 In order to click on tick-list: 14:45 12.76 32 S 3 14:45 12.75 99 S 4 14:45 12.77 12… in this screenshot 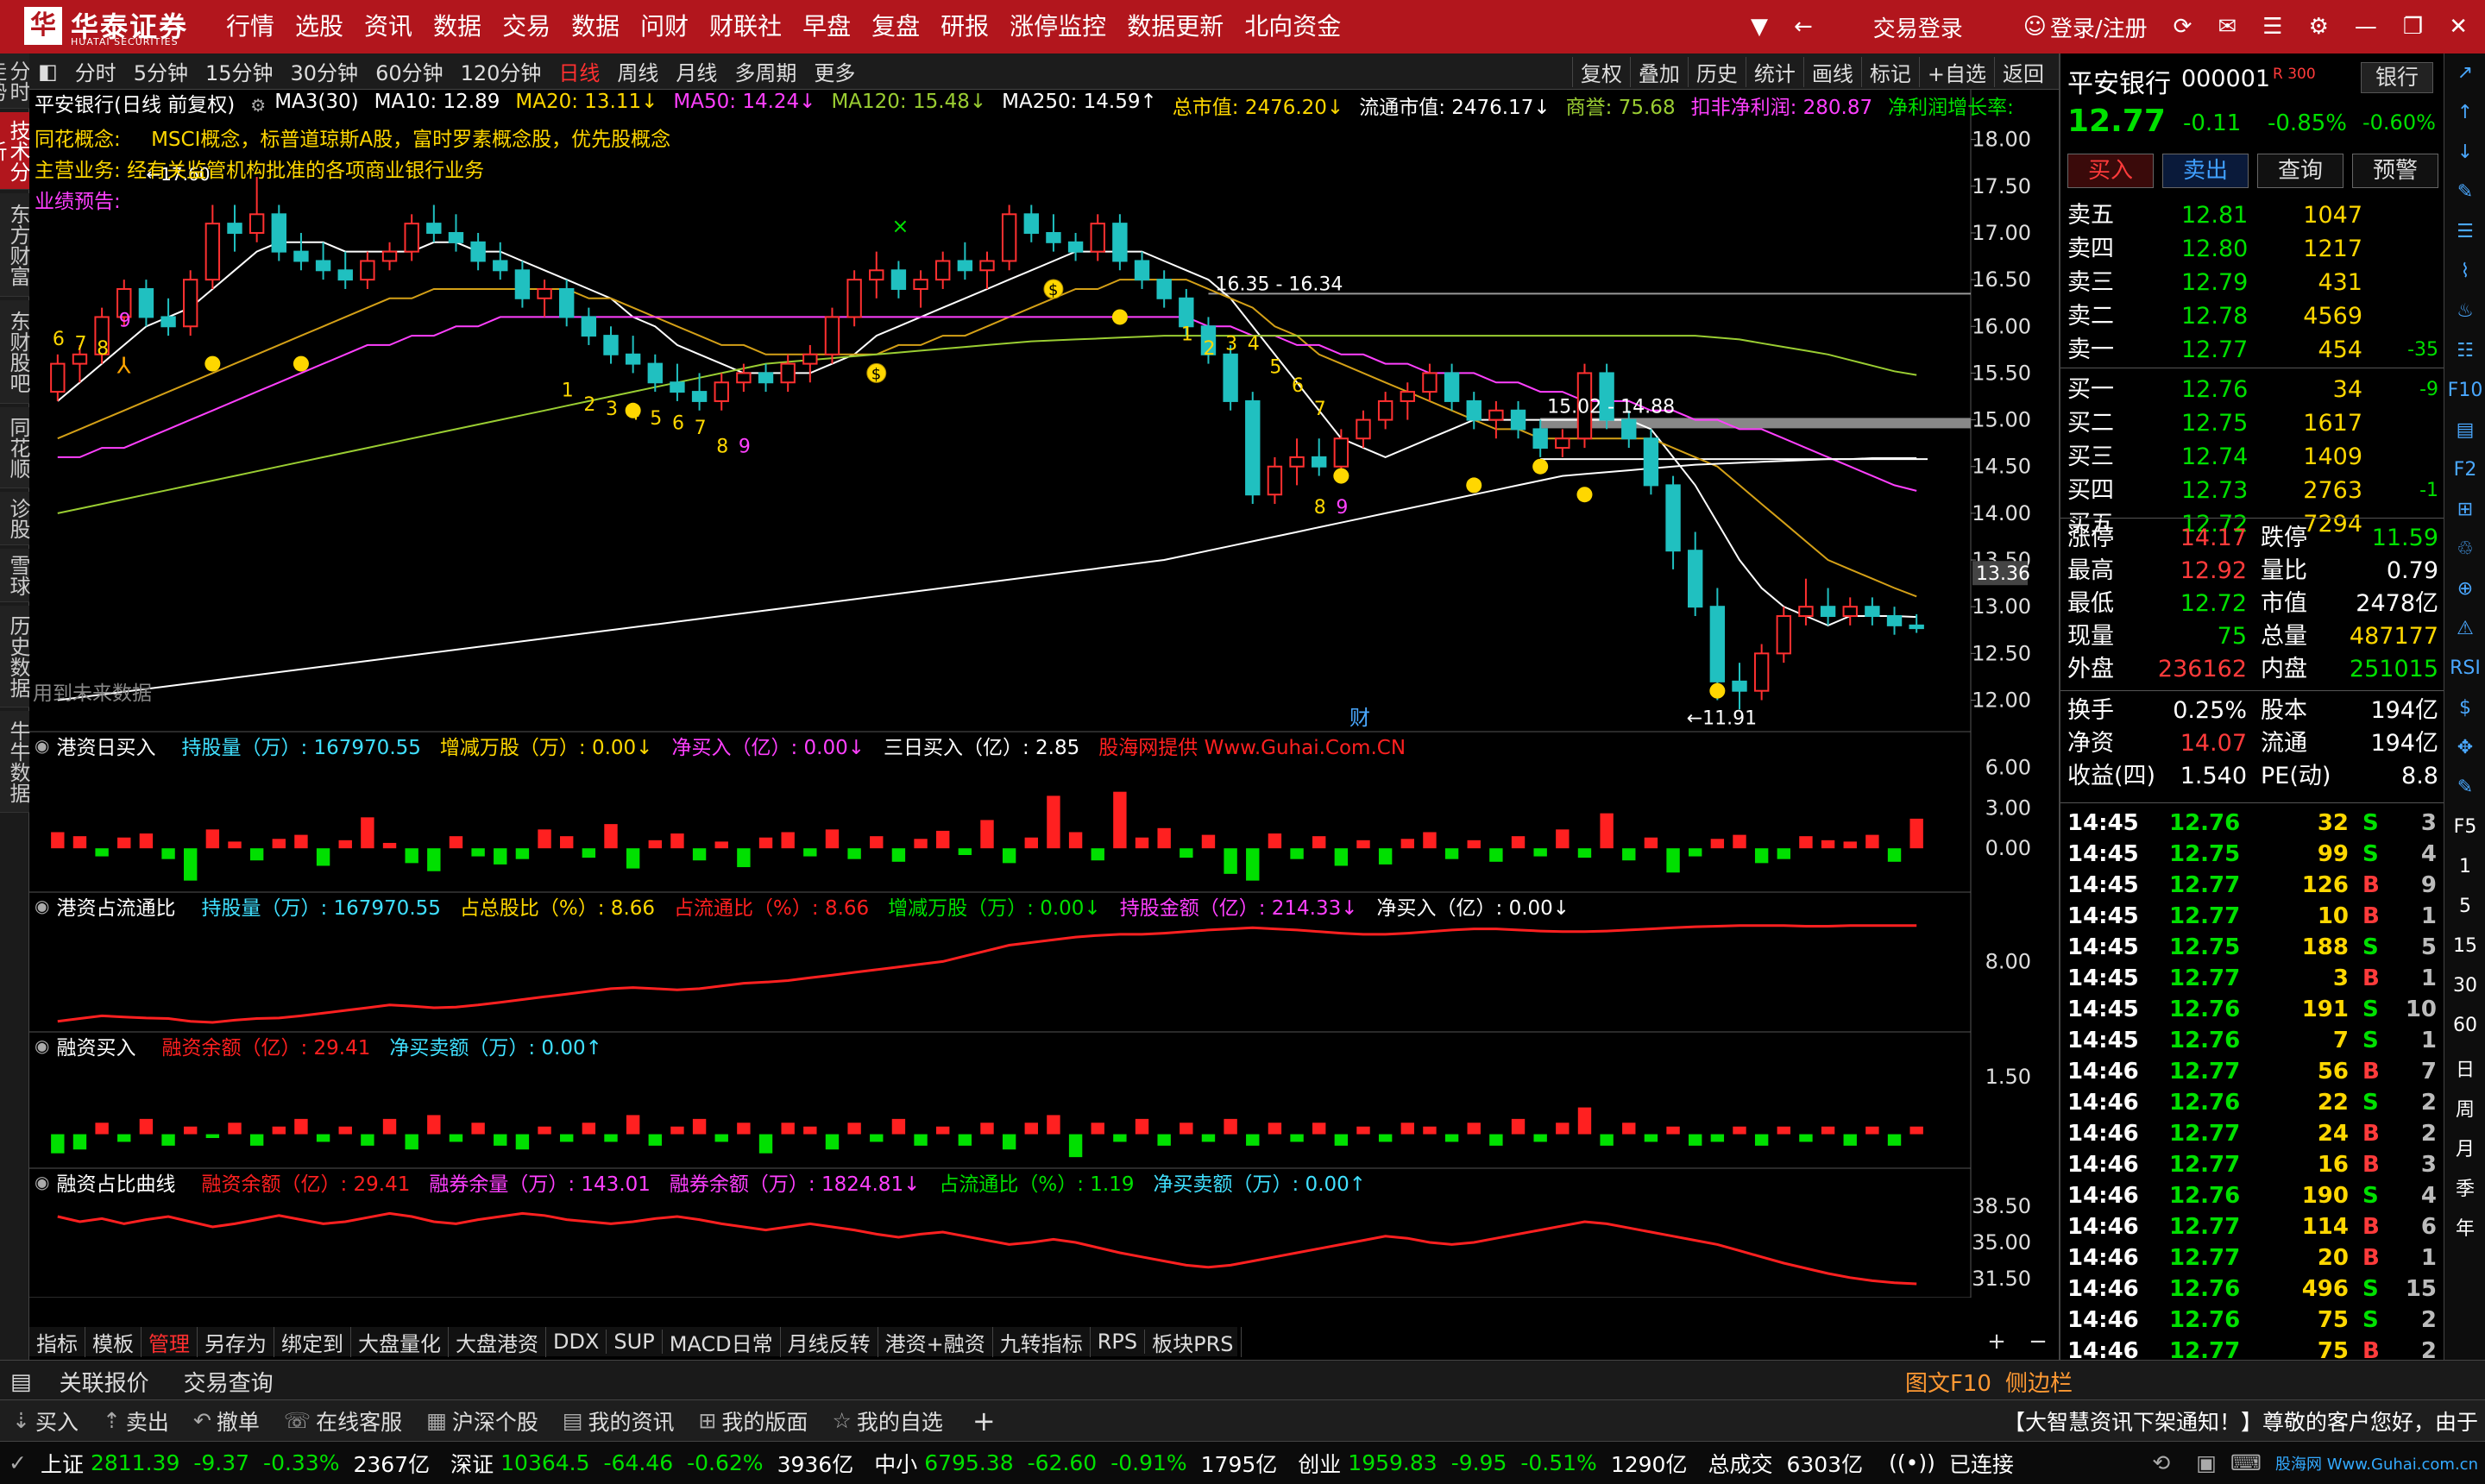, I will do `click(2252, 1089)`.